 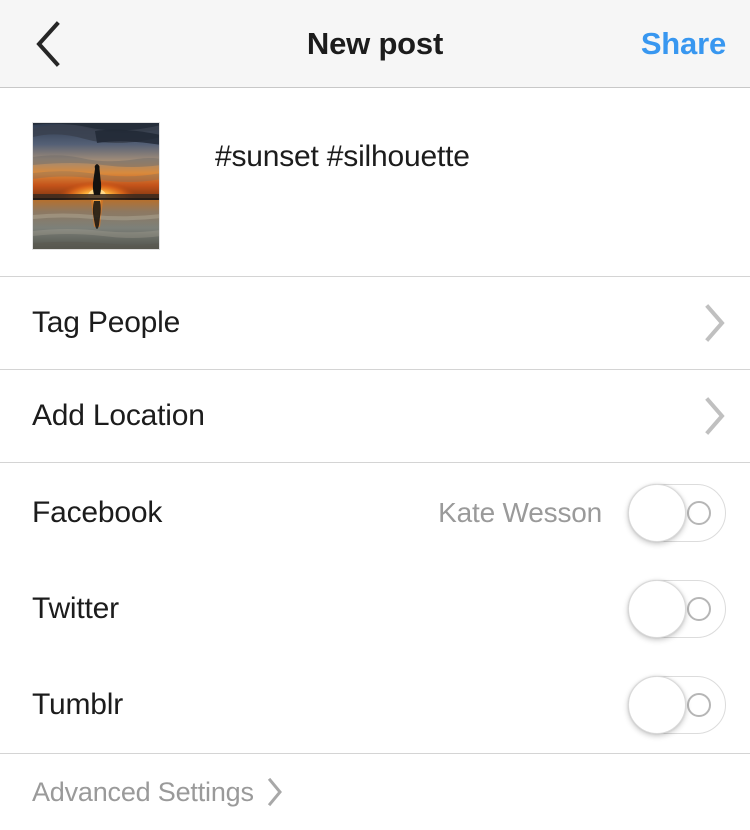 I want to click on caption-text: #sunset #silhouette, so click(x=342, y=157).